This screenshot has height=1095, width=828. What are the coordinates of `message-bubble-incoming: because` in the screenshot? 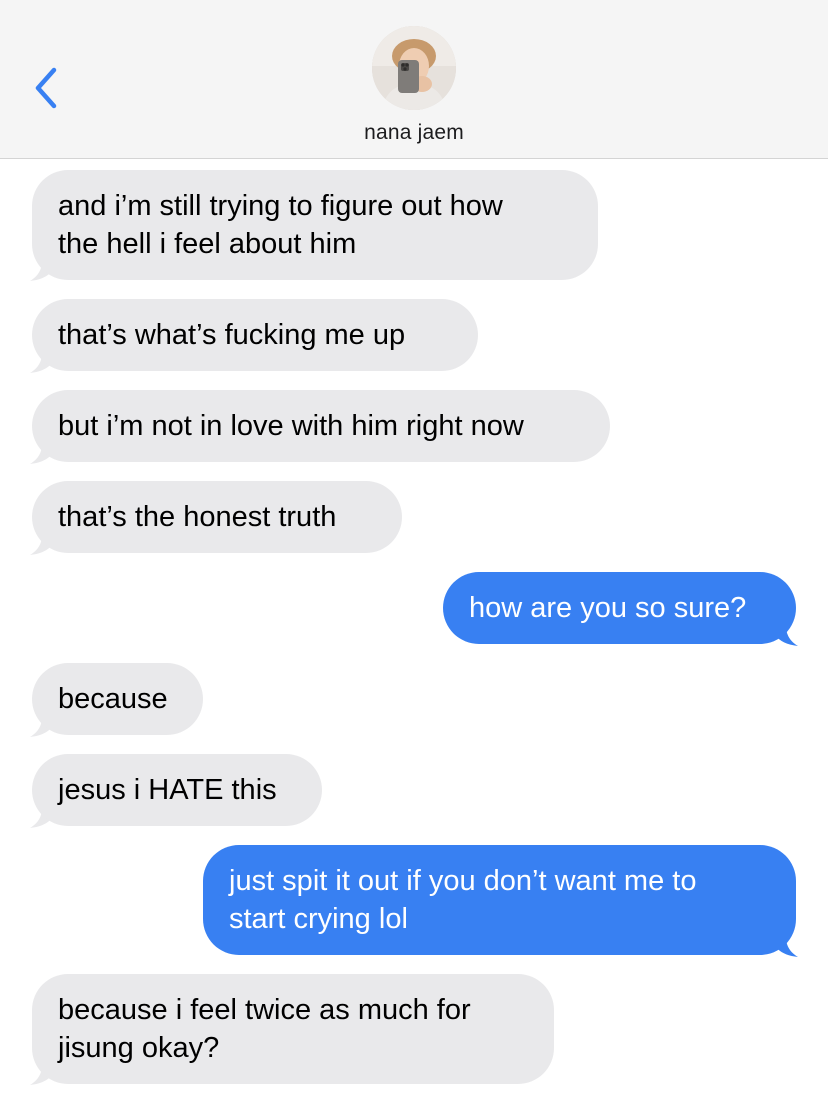 It's located at (117, 699).